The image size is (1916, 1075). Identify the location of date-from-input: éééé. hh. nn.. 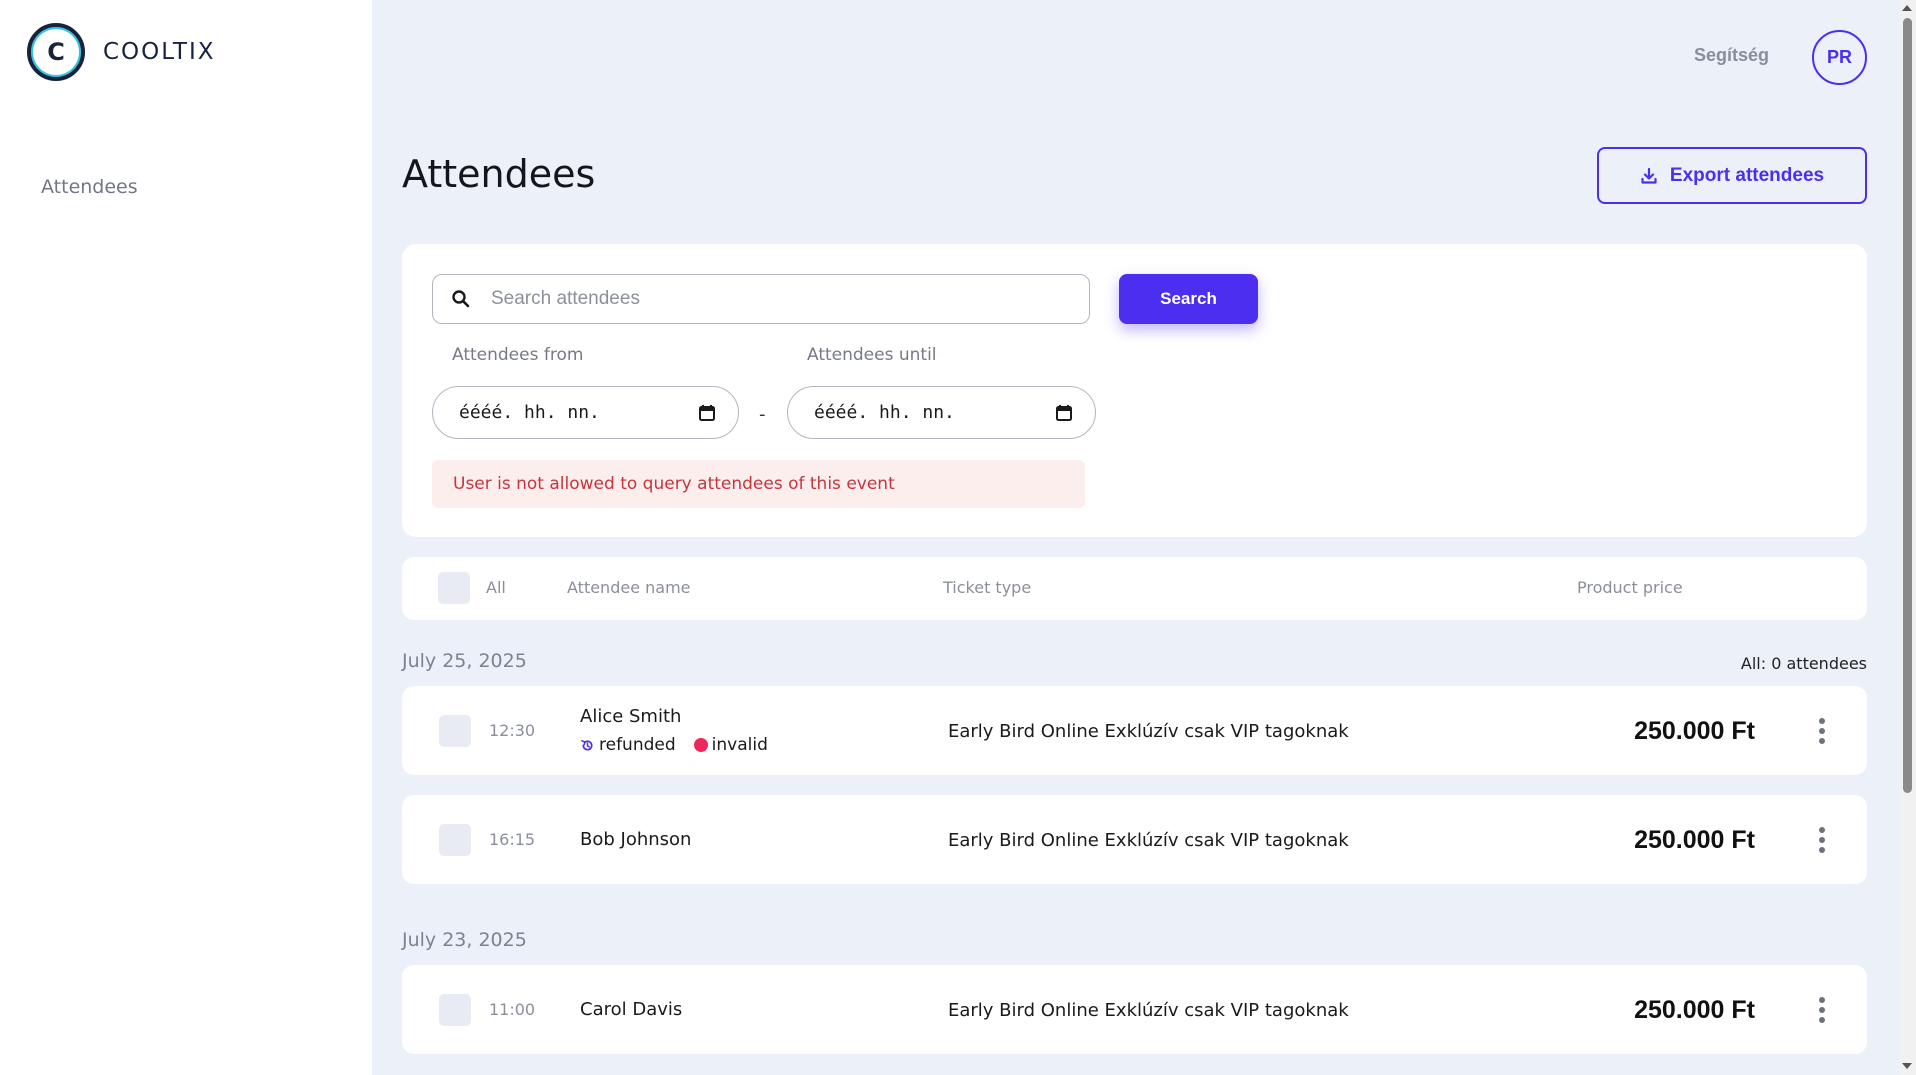
(585, 412).